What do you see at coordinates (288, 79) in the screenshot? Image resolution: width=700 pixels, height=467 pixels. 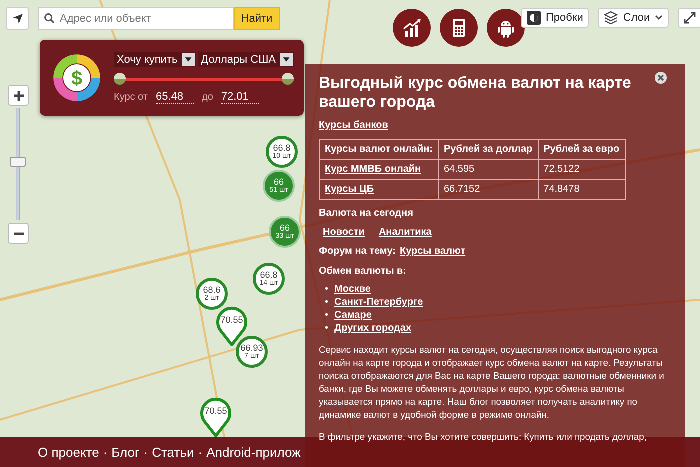 I see `range-max-handle` at bounding box center [288, 79].